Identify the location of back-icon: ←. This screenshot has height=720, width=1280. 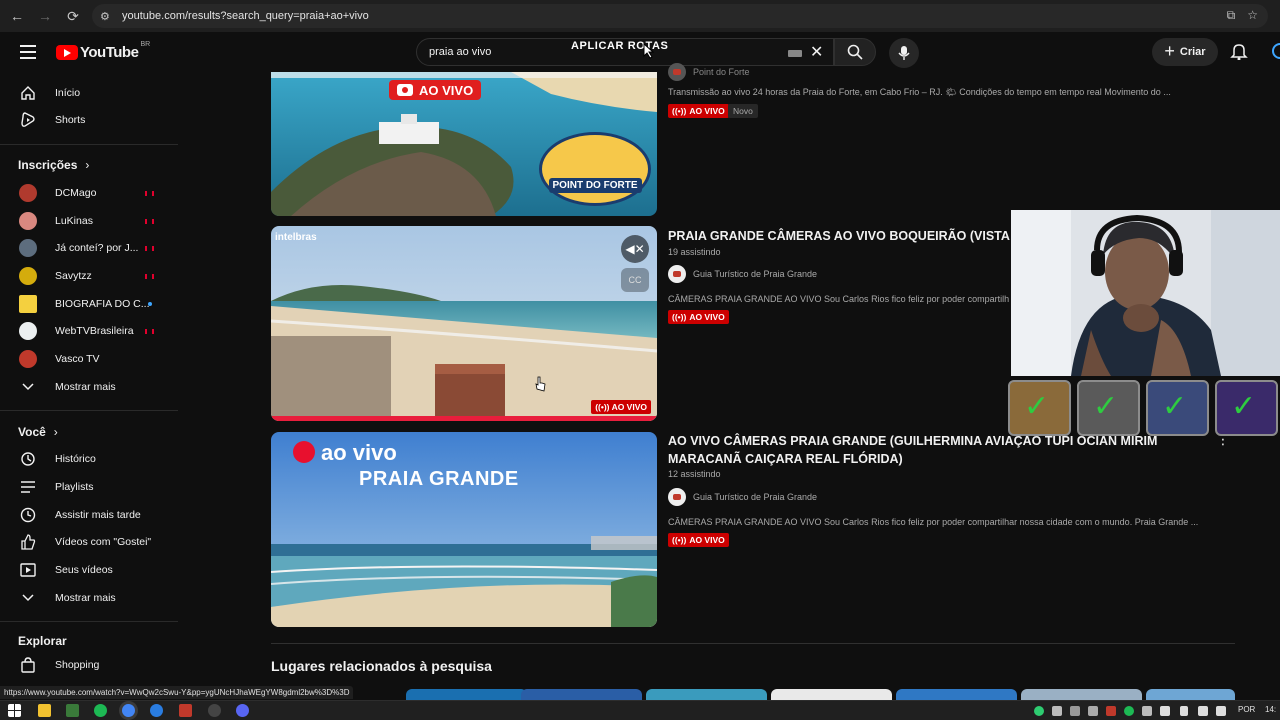
(17, 16).